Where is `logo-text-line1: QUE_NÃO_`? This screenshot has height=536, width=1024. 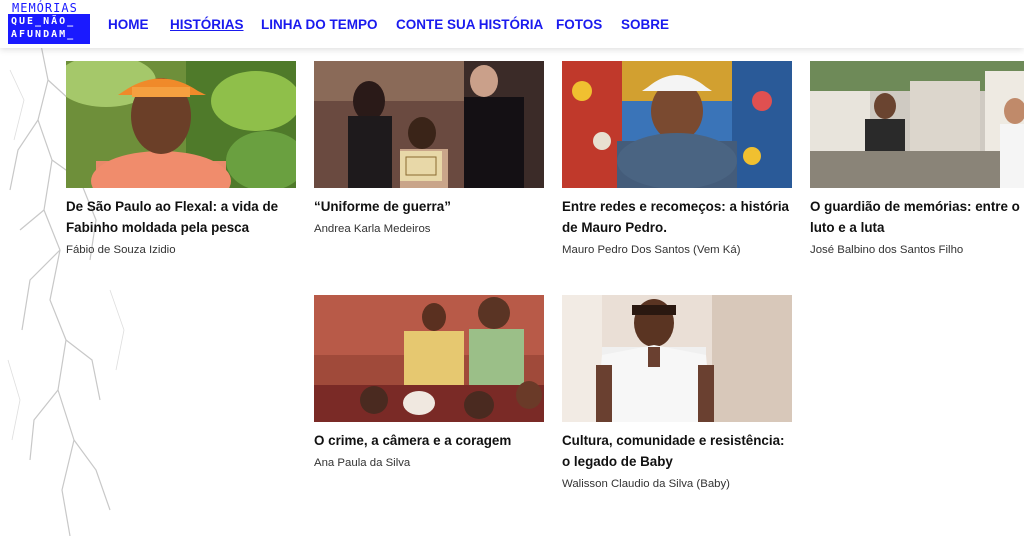 logo-text-line1: QUE_NÃO_ is located at coordinates (43, 21).